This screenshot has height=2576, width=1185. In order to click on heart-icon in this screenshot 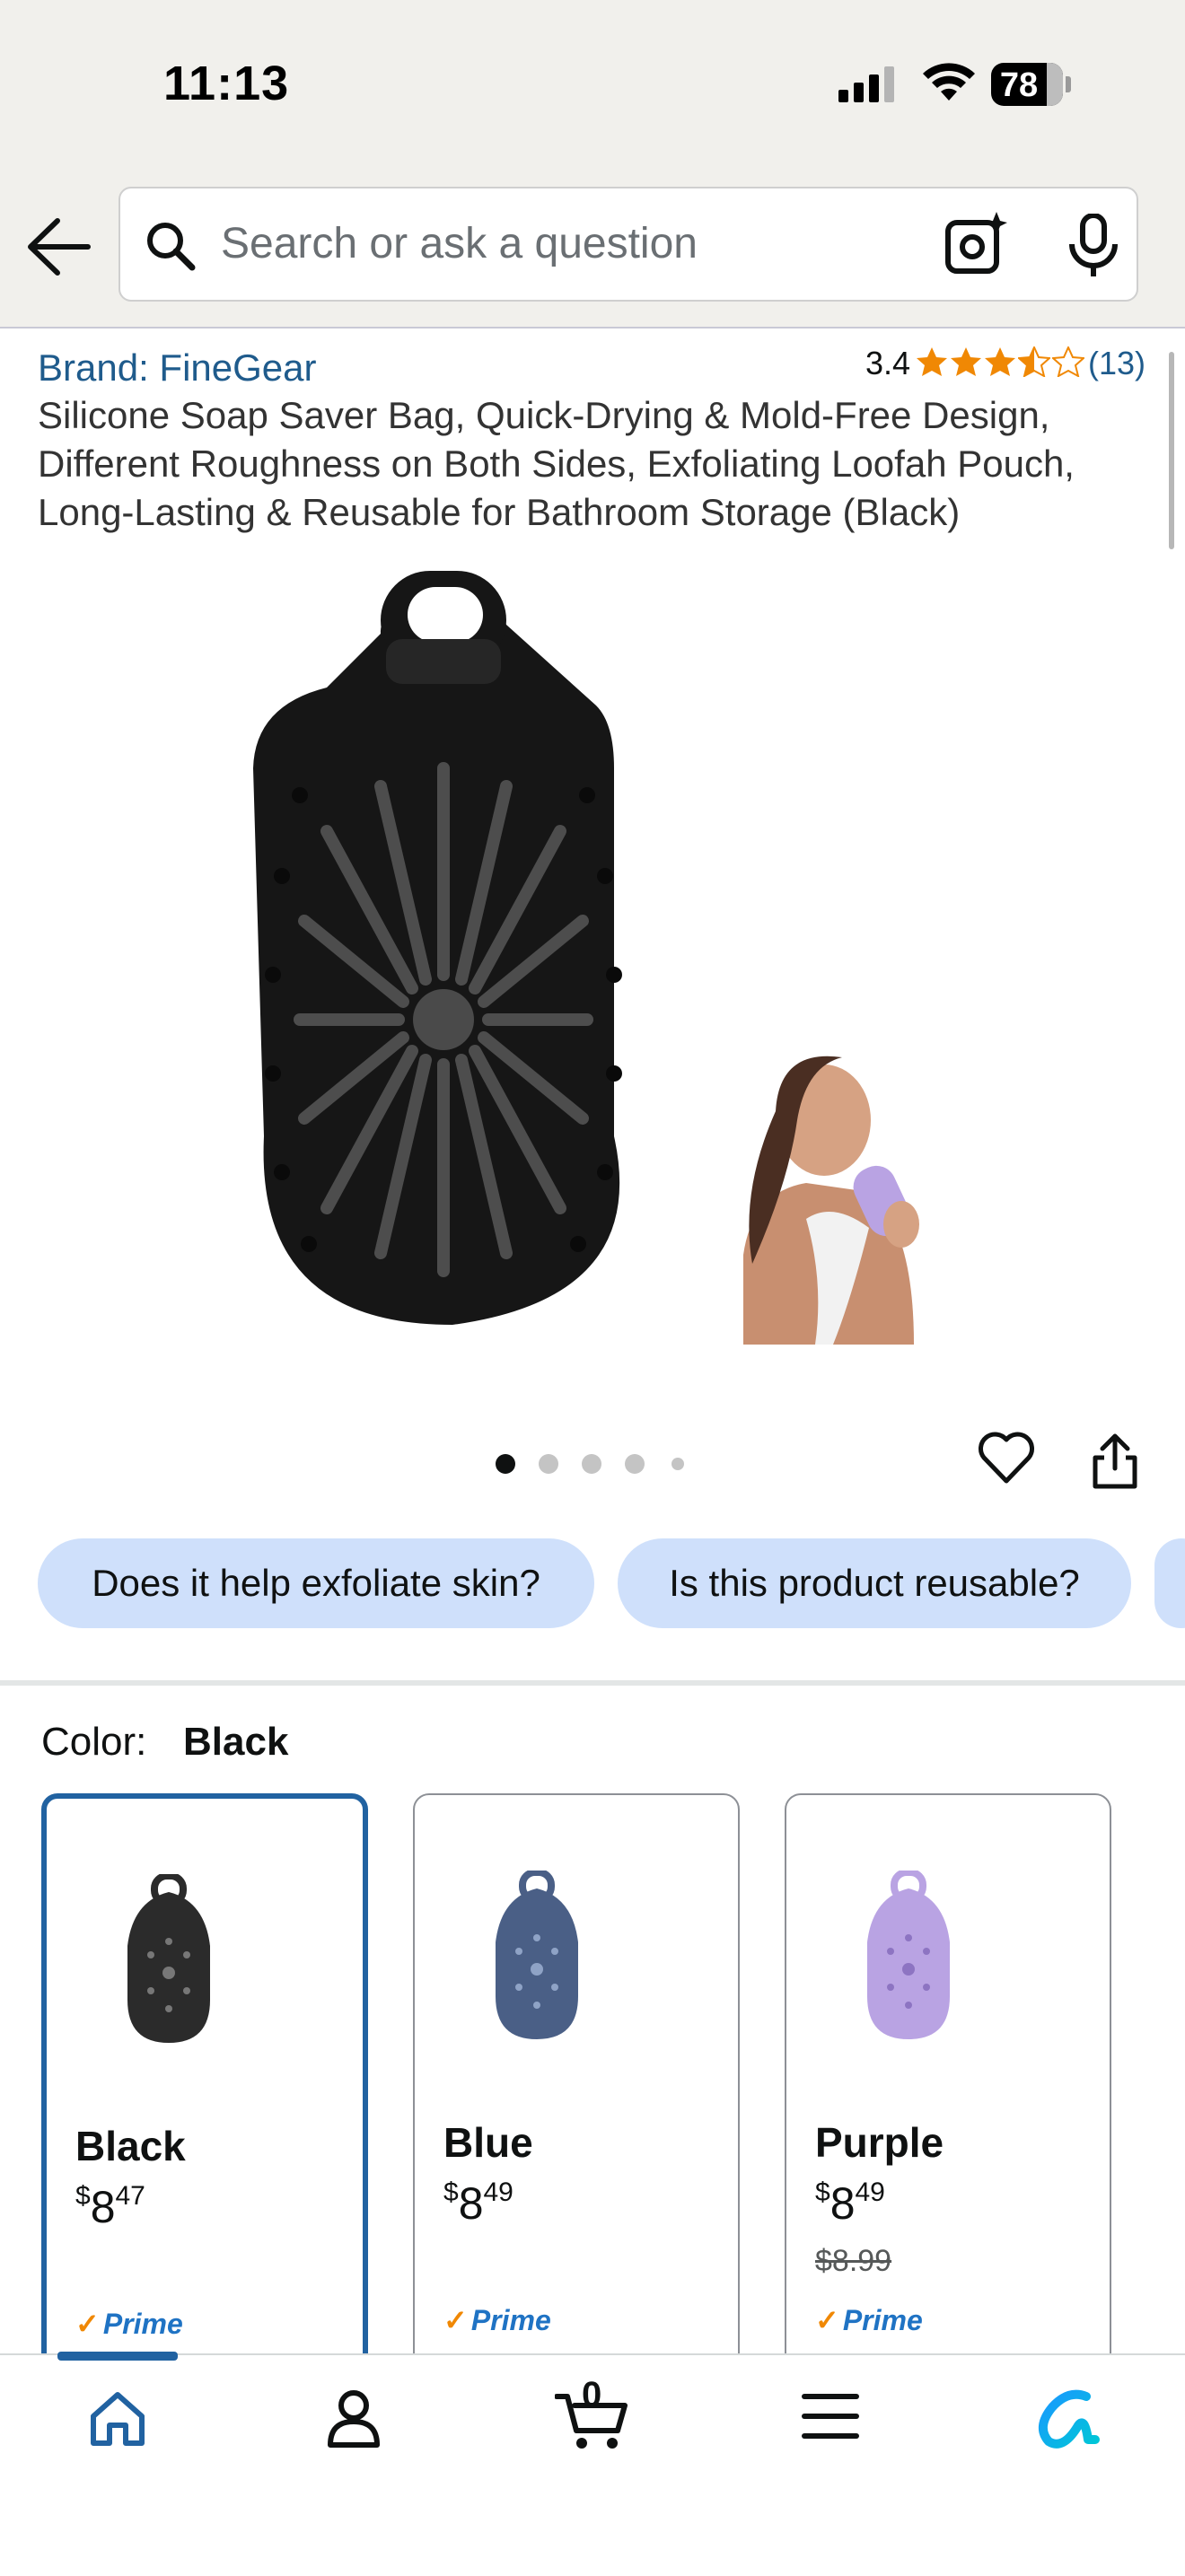, I will do `click(1006, 1458)`.